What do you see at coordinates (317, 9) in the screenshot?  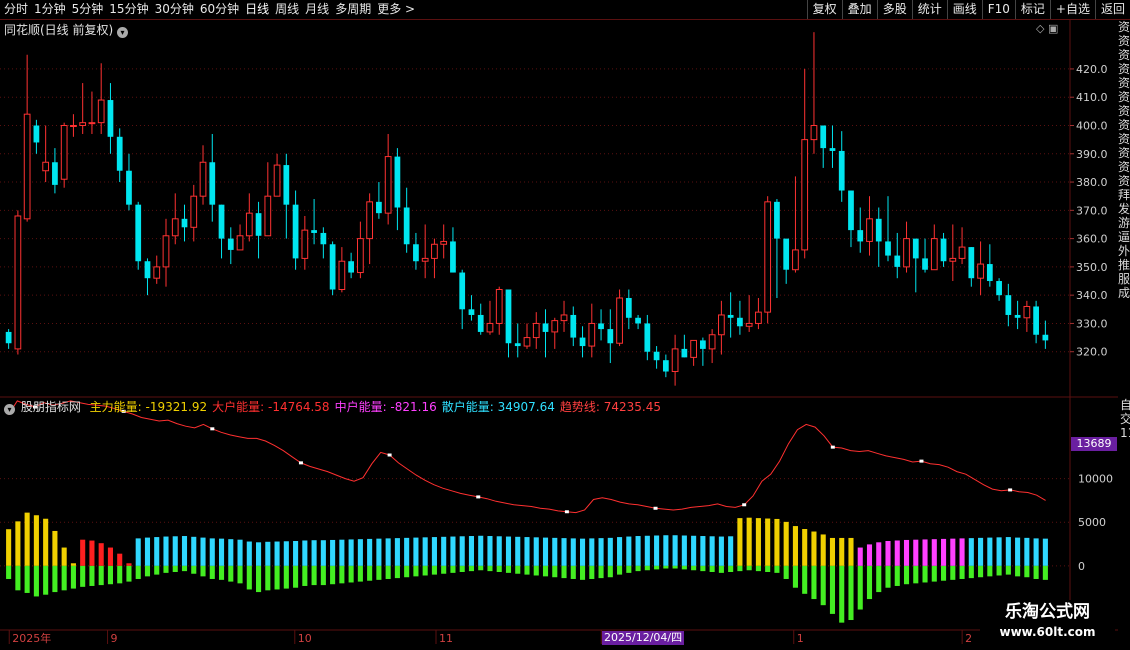 I see `period-tab-8: 月线` at bounding box center [317, 9].